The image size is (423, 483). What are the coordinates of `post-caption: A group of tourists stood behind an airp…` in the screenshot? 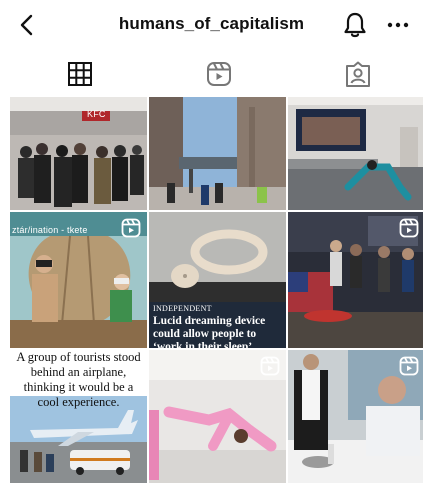 It's located at (78, 379).